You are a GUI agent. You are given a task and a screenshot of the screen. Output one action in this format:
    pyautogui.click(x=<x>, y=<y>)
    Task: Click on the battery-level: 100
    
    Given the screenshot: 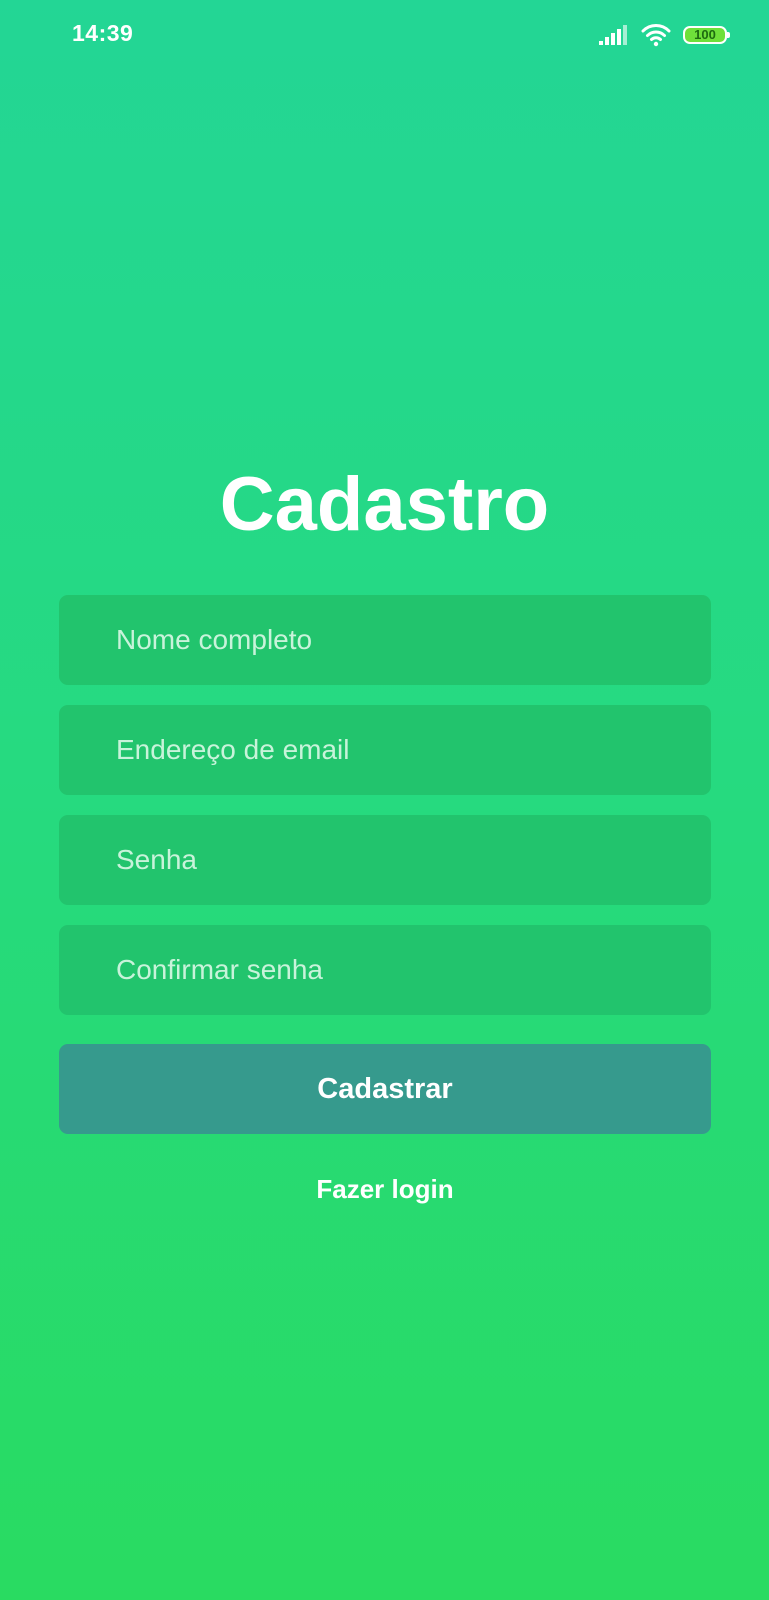 What is the action you would take?
    pyautogui.click(x=705, y=34)
    